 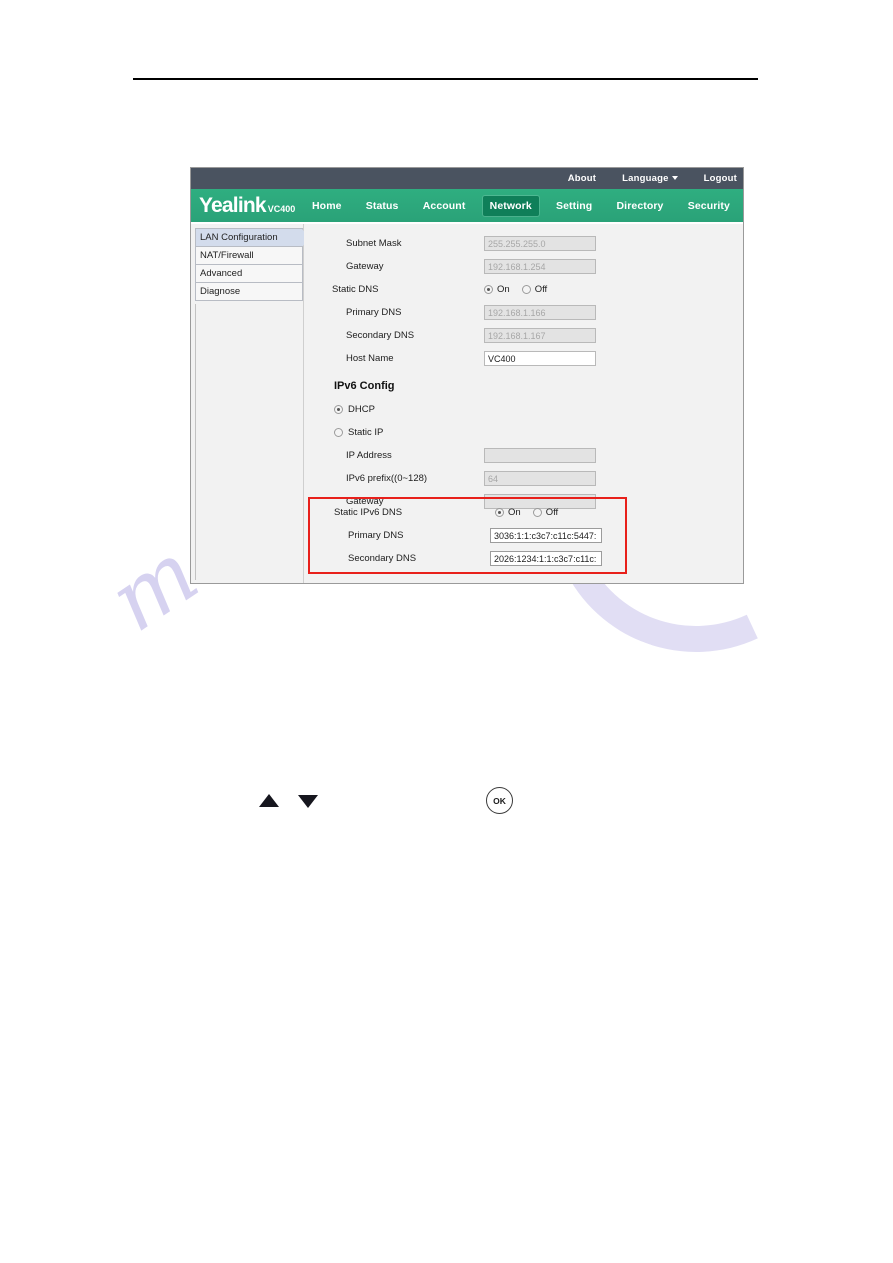 I want to click on field-row-primary-dns-v4: Primary DNS 192.168.1.166, so click(x=523, y=312).